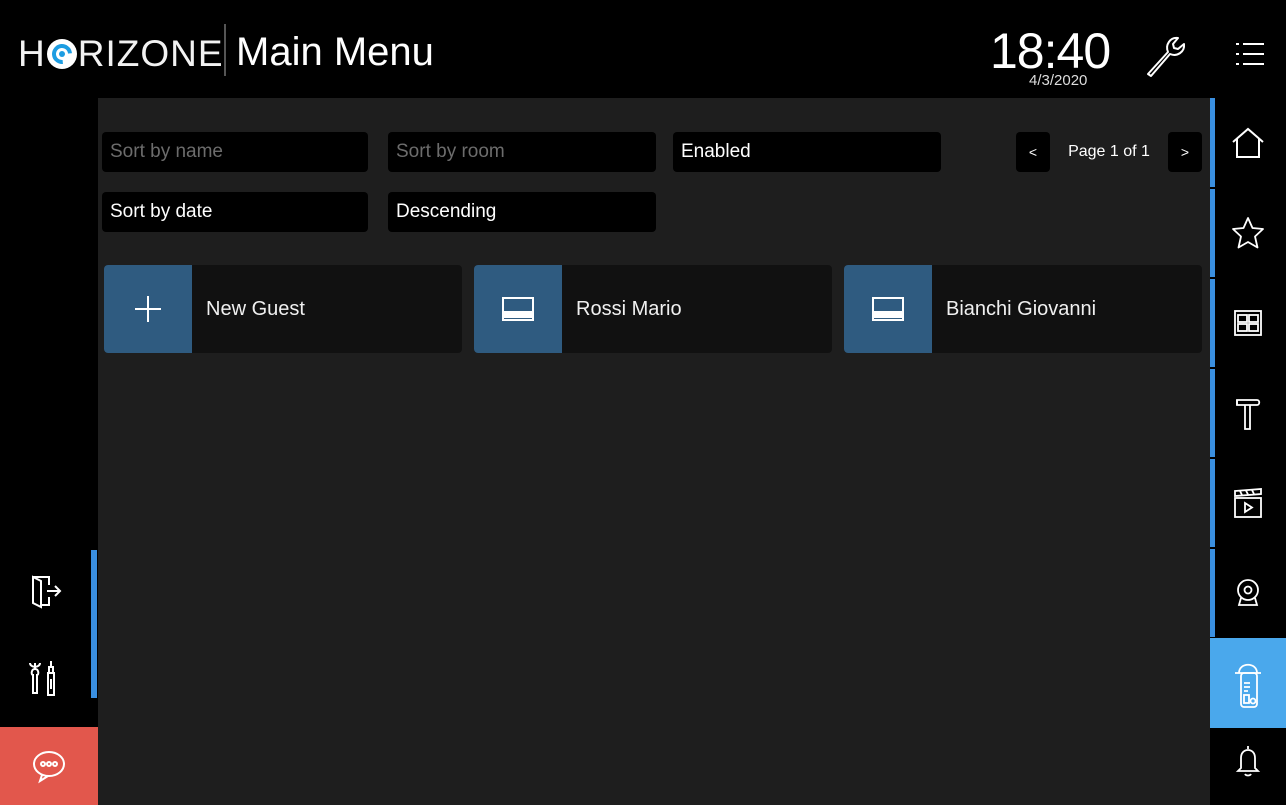 This screenshot has width=1286, height=805. Describe the element at coordinates (1050, 51) in the screenshot. I see `clock-time: 18:40` at that location.